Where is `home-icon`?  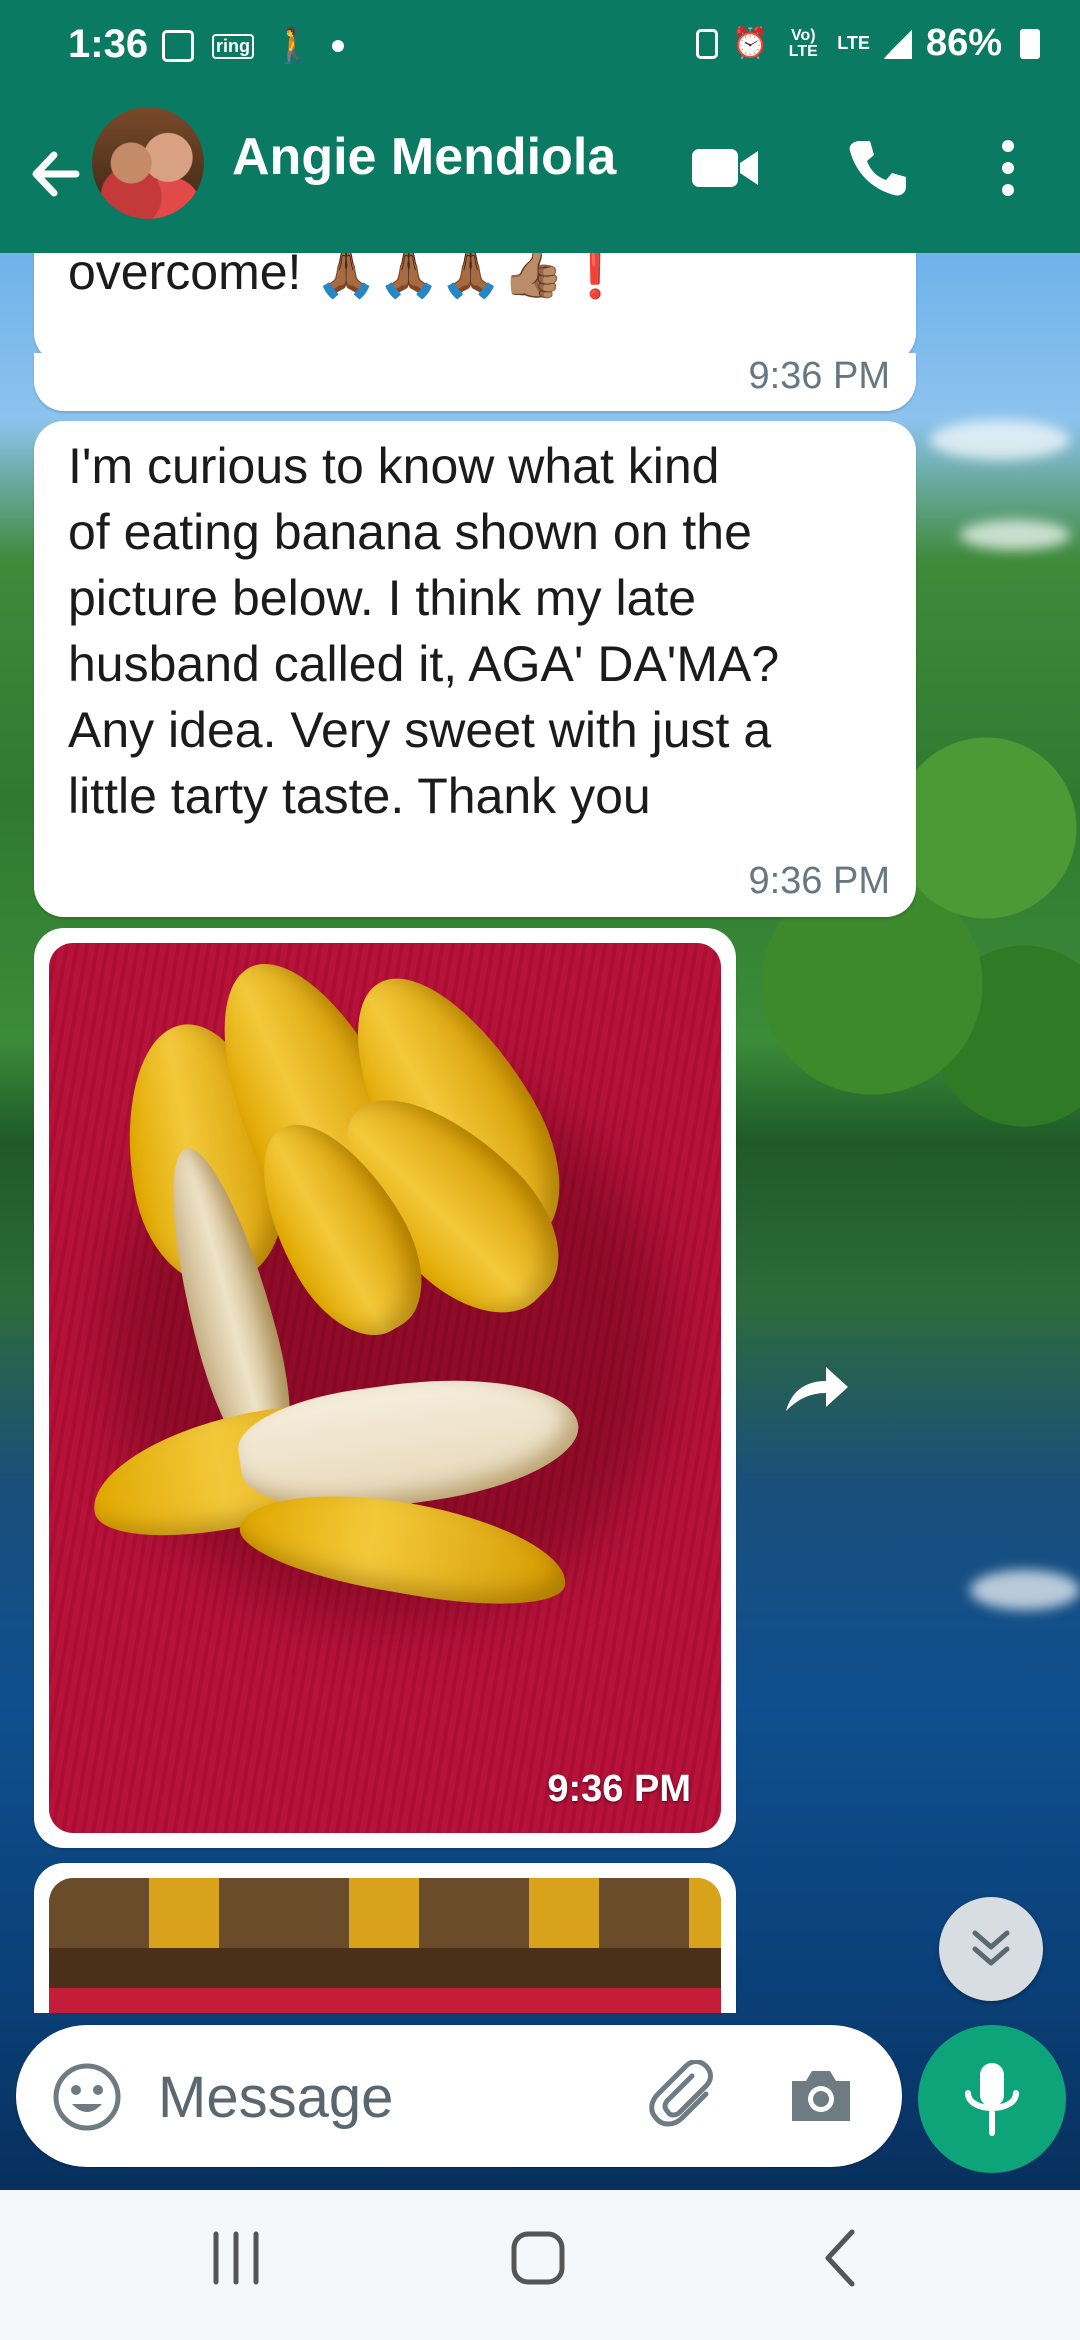
home-icon is located at coordinates (538, 2258).